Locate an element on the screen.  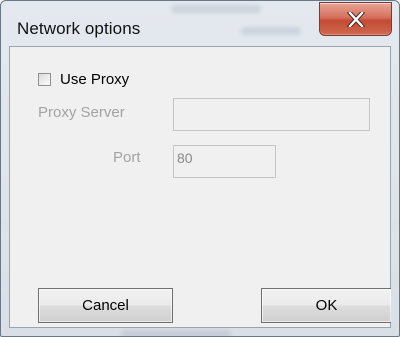
dialog-title: Network options is located at coordinates (79, 28).